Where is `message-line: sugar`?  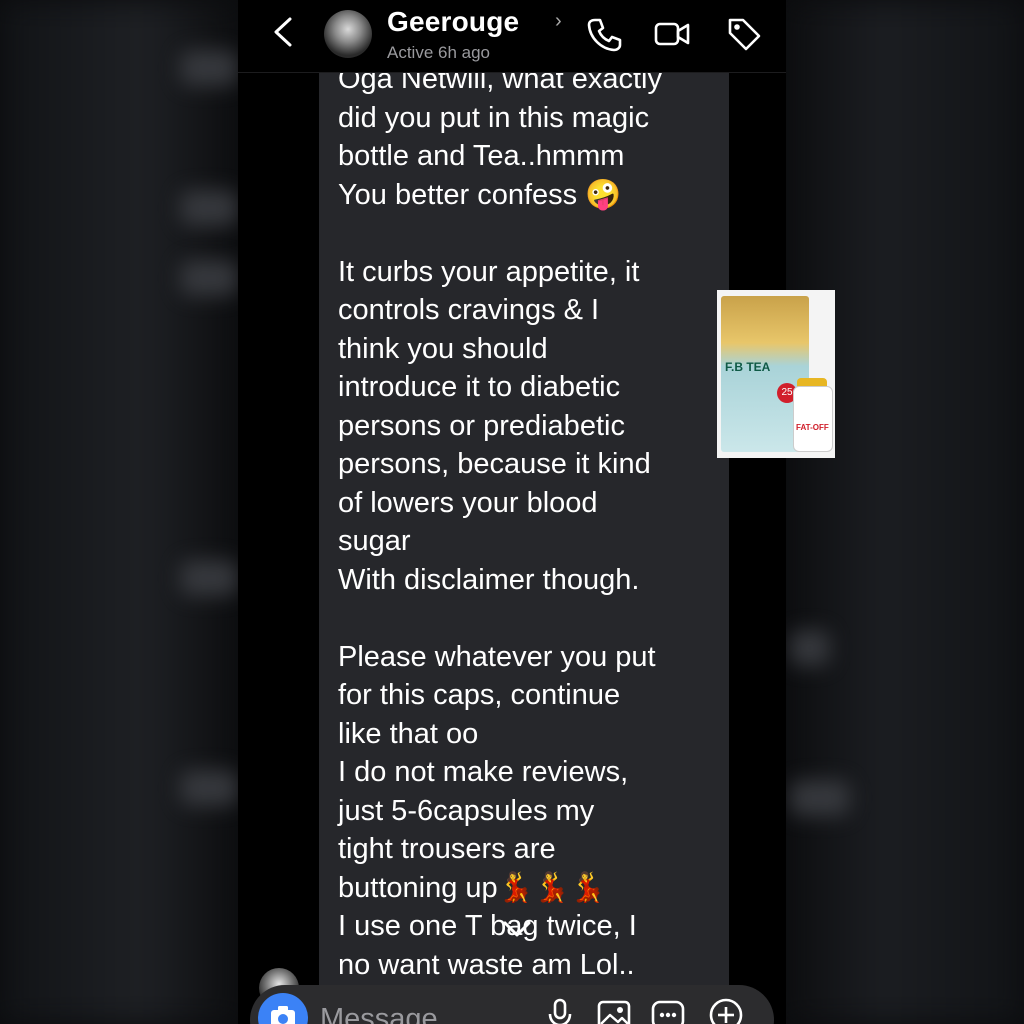
message-line: sugar is located at coordinates (374, 541).